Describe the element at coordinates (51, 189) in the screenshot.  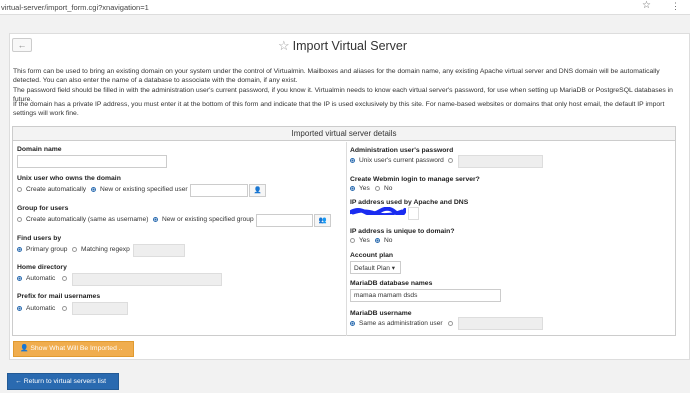
I see `unix-user-auto-option: Create automatically` at that location.